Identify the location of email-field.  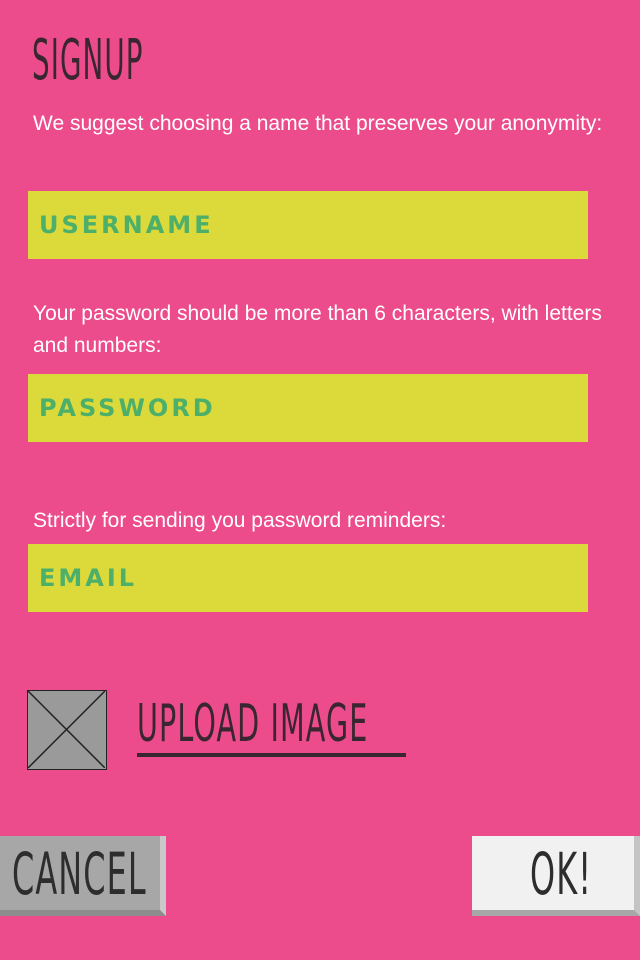
(308, 578).